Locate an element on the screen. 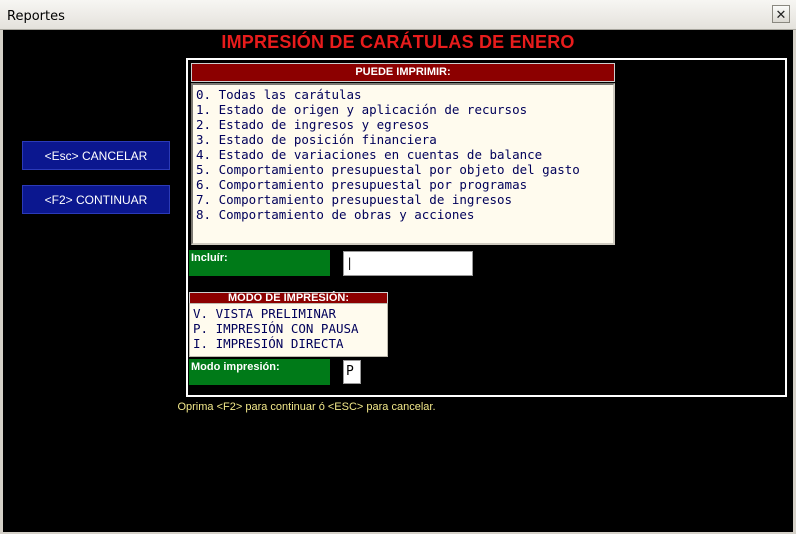  list-item: V. VISTA PRELIMINAR is located at coordinates (288, 313).